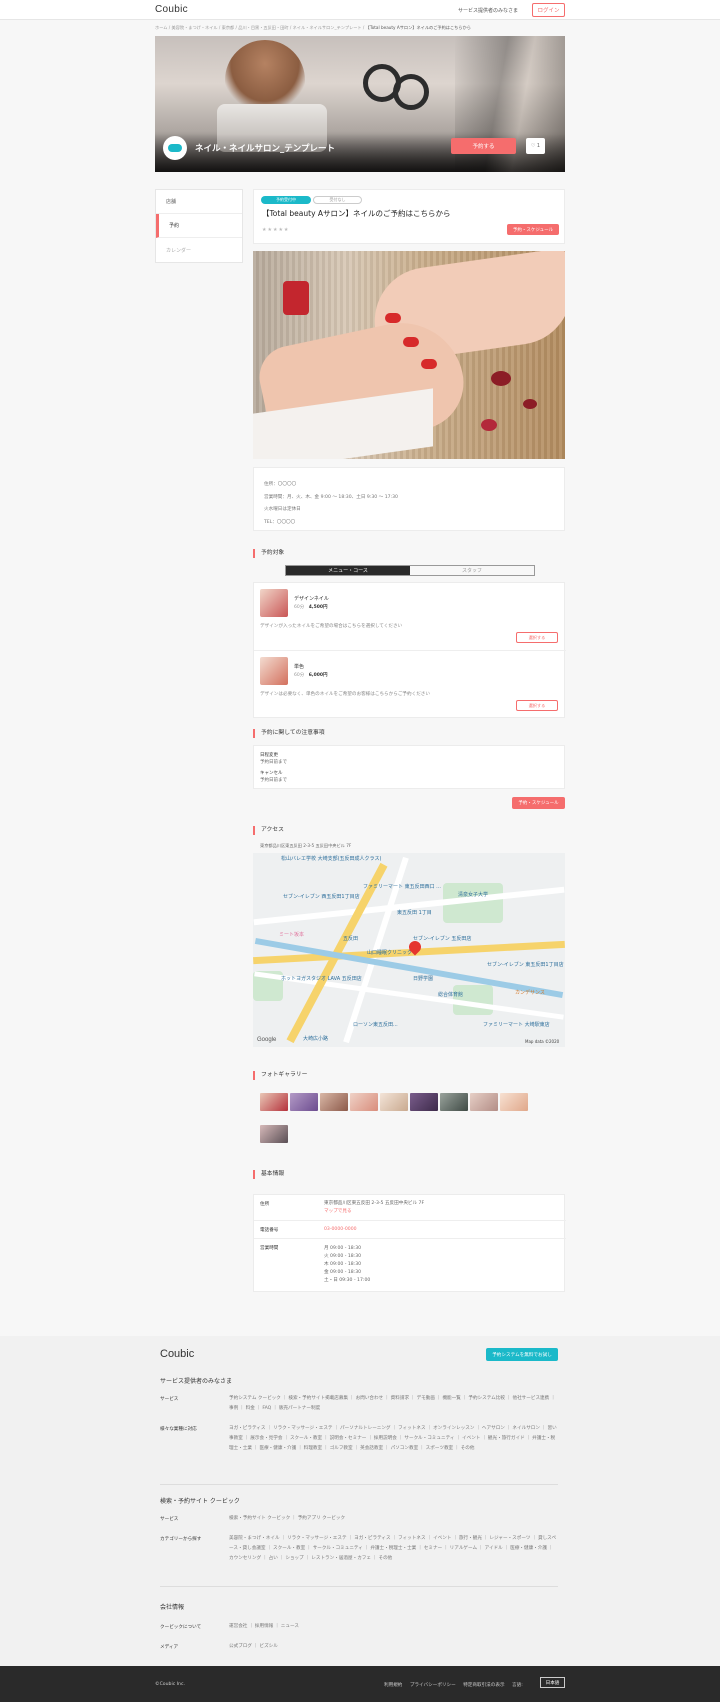 The image size is (720, 1702). What do you see at coordinates (343, 1272) in the screenshot?
I see `hours-row: 金 09:00 - 18:30` at bounding box center [343, 1272].